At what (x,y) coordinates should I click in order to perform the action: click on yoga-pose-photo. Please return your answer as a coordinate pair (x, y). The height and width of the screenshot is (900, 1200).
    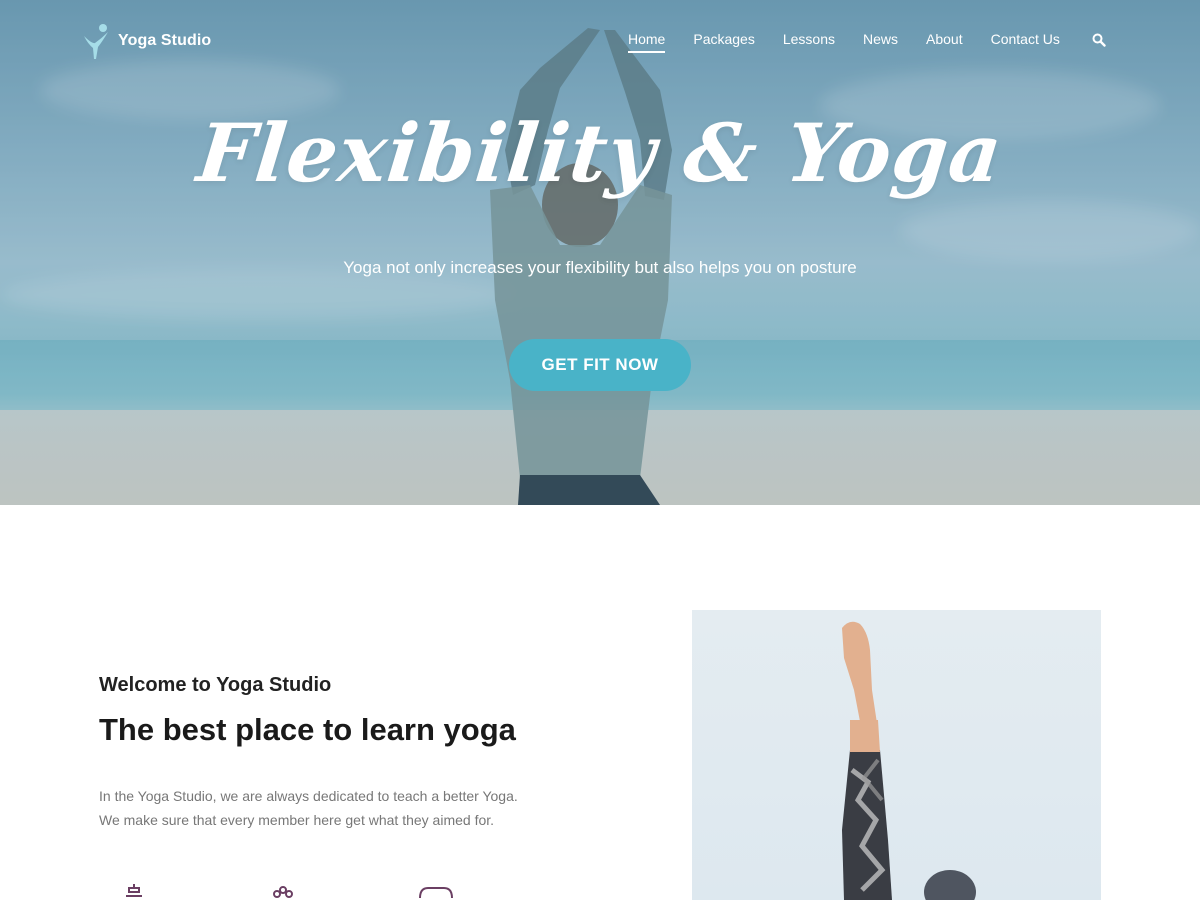
    Looking at the image, I should click on (896, 755).